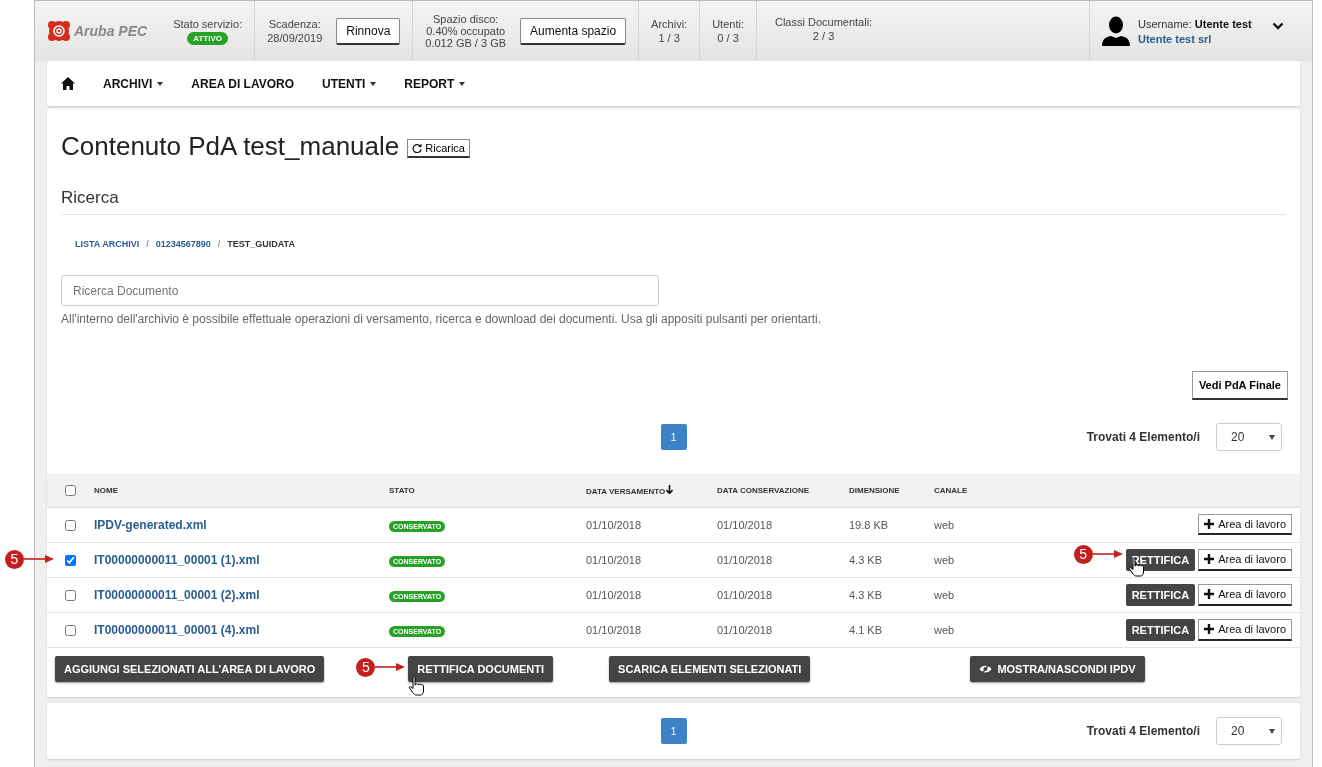  What do you see at coordinates (402, 490) in the screenshot?
I see `column-header: STATO` at bounding box center [402, 490].